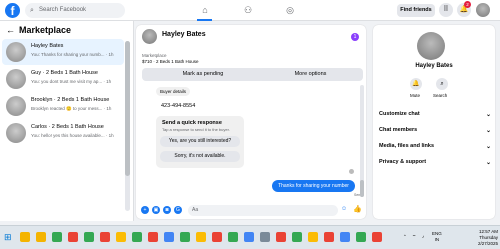 This screenshot has height=249, width=500. I want to click on contact-name: Hayley Bates, so click(184, 34).